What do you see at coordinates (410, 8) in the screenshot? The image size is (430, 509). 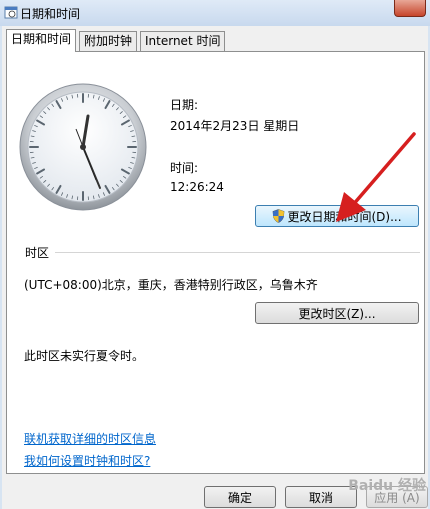 I see `close-button` at bounding box center [410, 8].